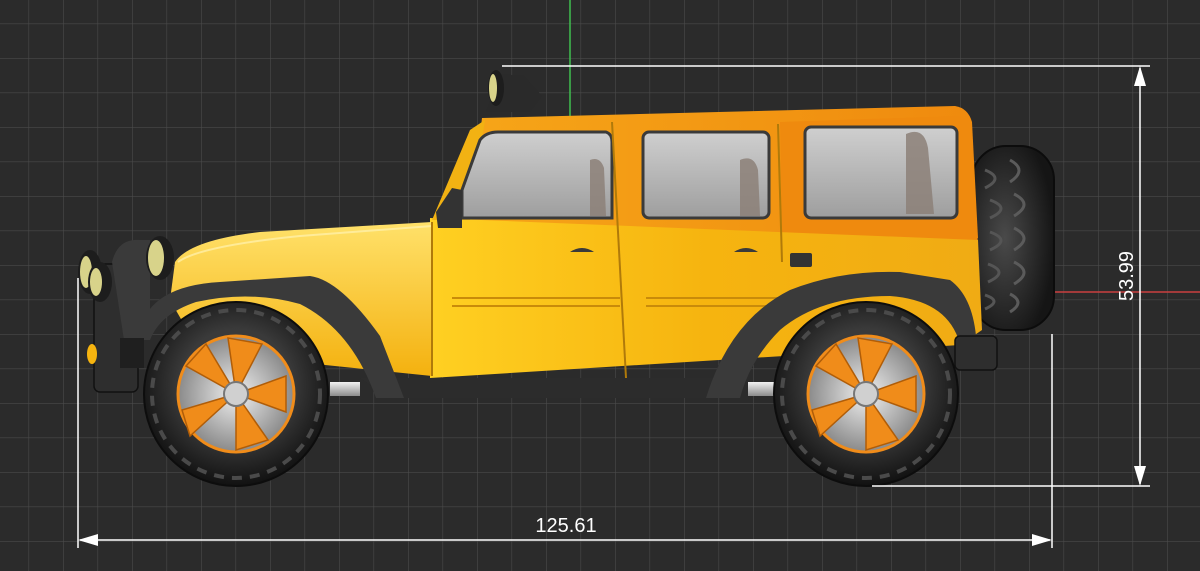 The height and width of the screenshot is (571, 1200). Describe the element at coordinates (976, 353) in the screenshot. I see `rear-bumper` at that location.